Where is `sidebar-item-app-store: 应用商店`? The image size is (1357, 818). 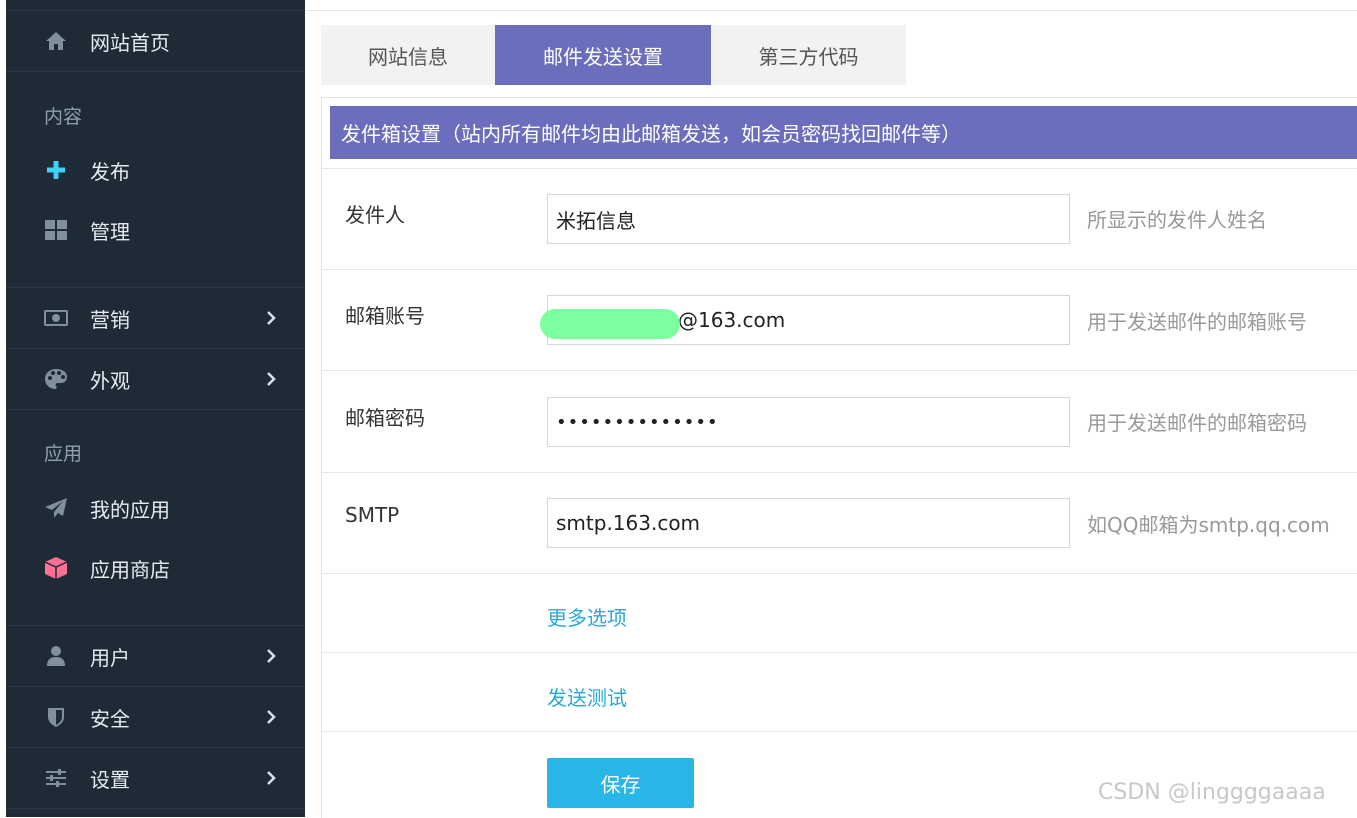 sidebar-item-app-store: 应用商店 is located at coordinates (155, 568).